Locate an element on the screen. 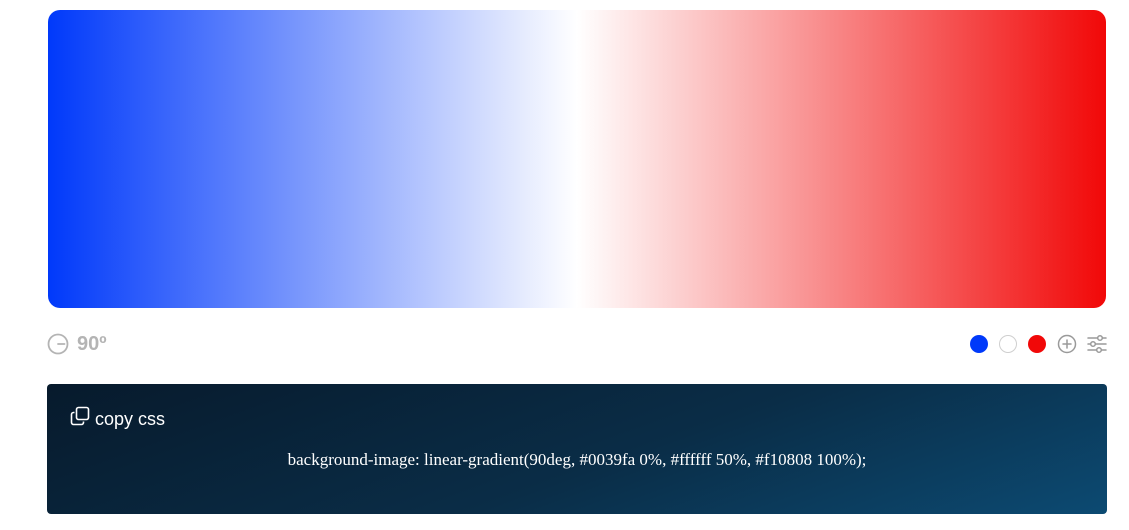 This screenshot has width=1129, height=530. color-stop-white is located at coordinates (1008, 344).